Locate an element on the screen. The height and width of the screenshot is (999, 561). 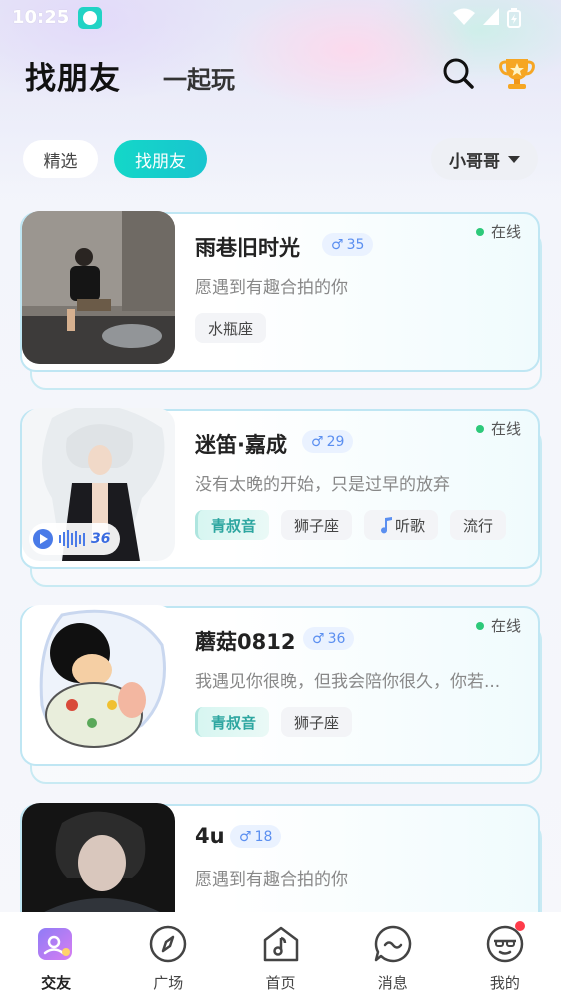
play-icon is located at coordinates (43, 539).